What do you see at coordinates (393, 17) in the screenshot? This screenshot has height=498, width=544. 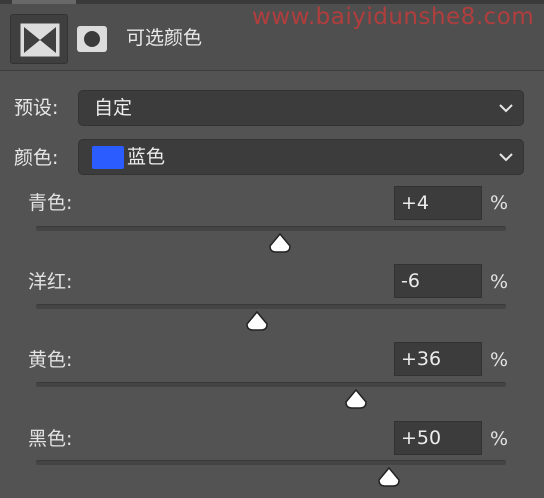 I see `watermark-text: www.baiyidunshe8.com` at bounding box center [393, 17].